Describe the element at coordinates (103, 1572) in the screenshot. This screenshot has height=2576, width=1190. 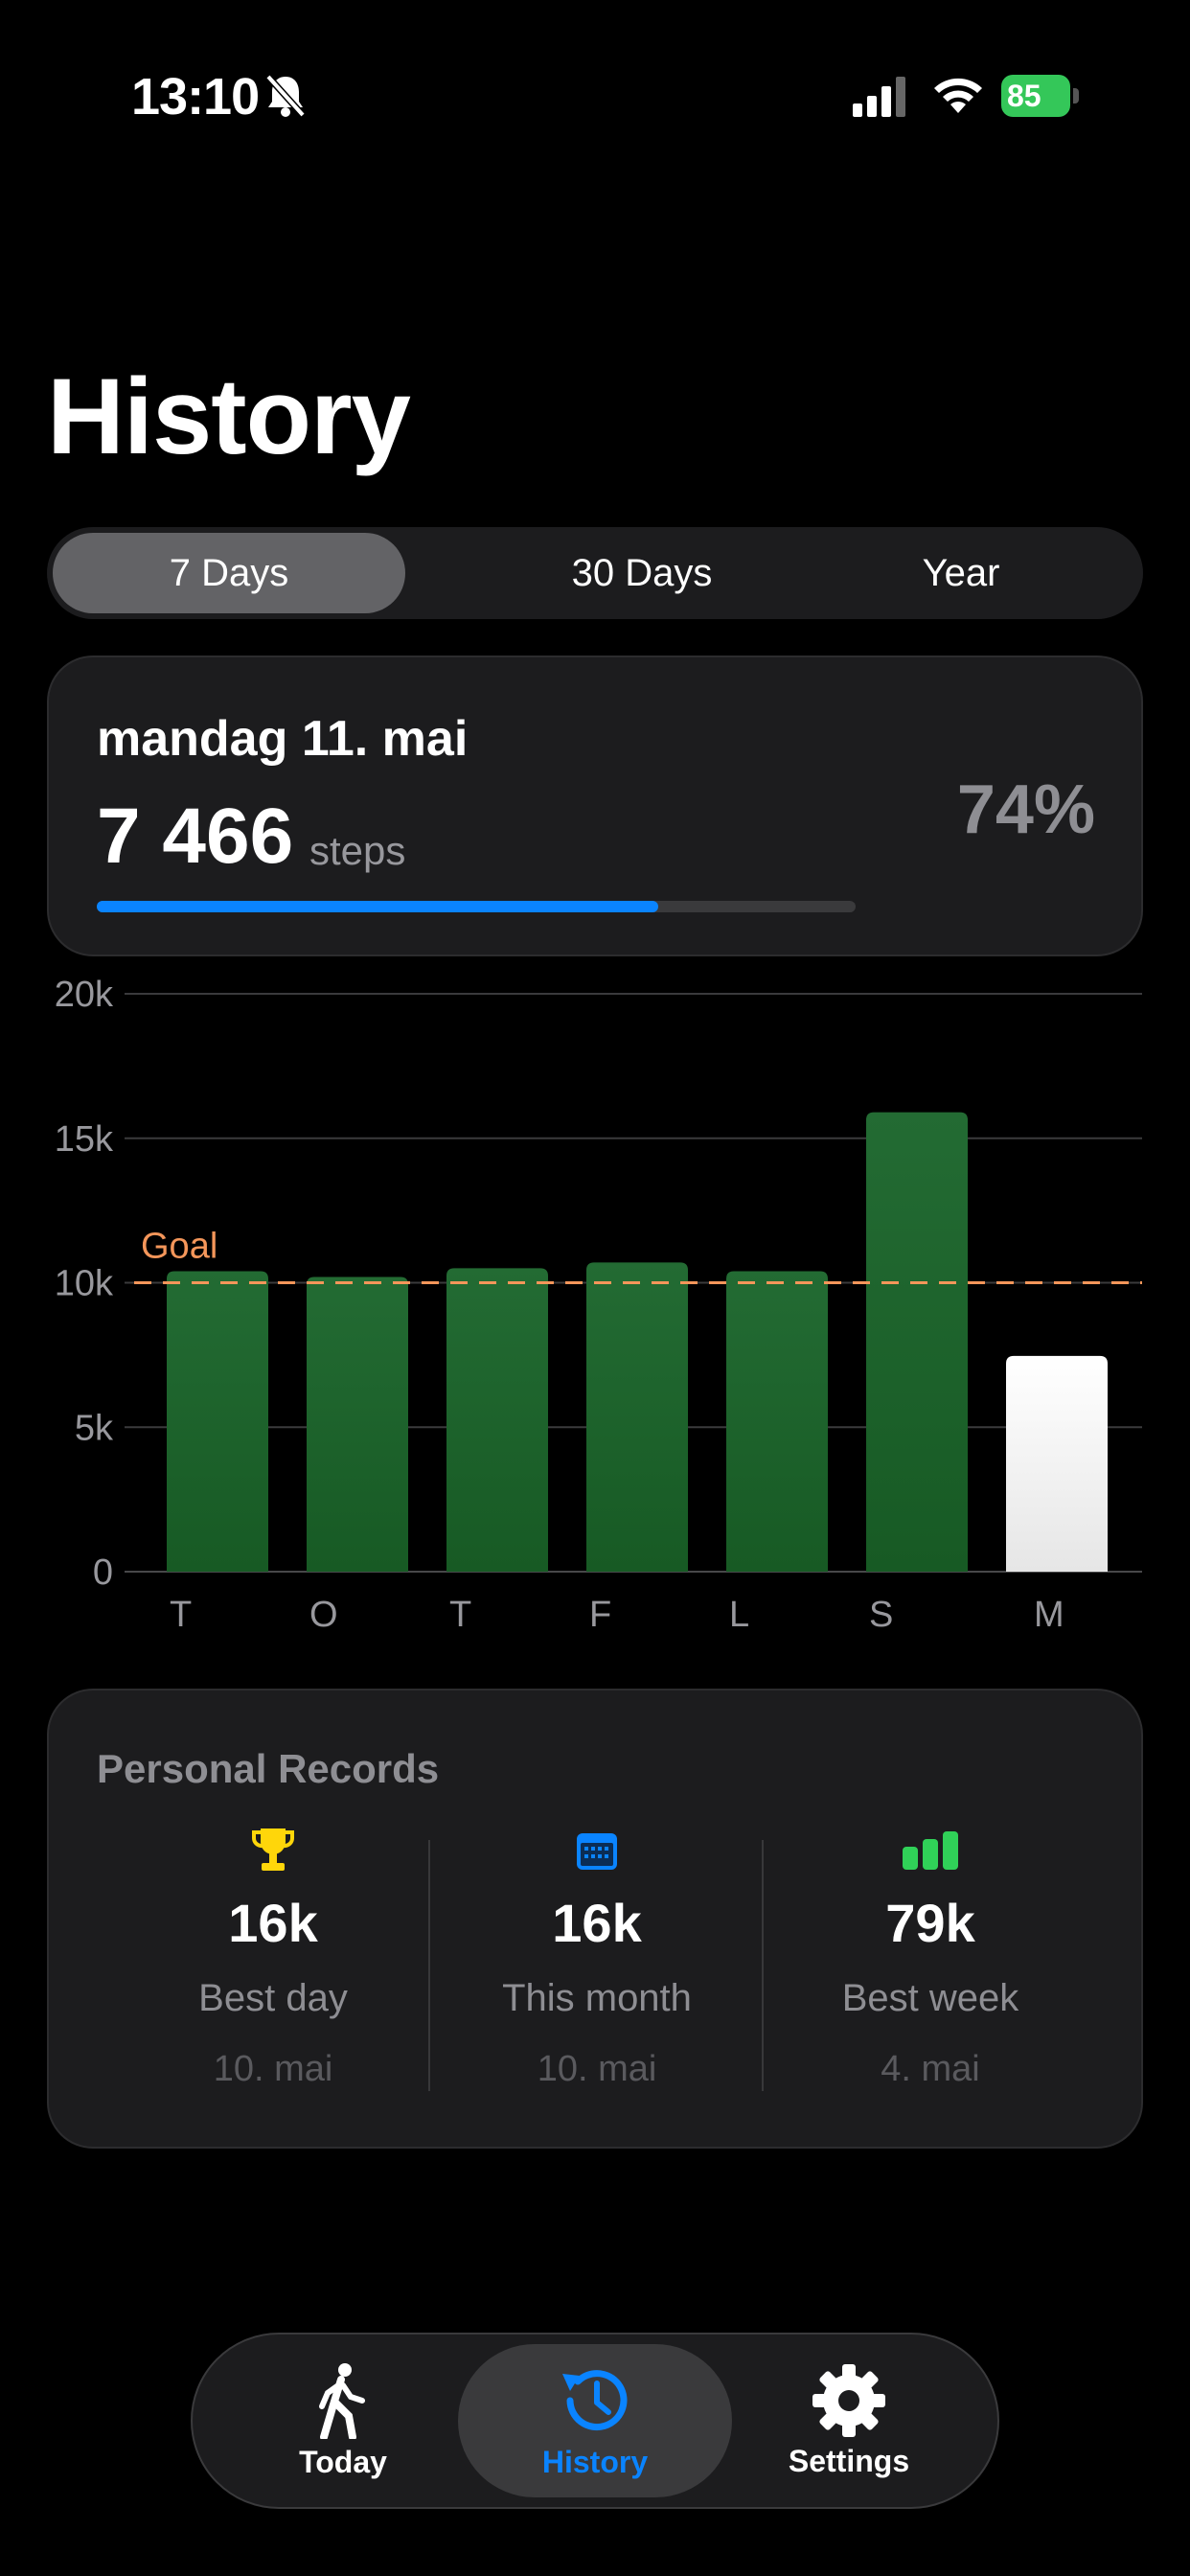
I see `y-tick-label: 0` at that location.